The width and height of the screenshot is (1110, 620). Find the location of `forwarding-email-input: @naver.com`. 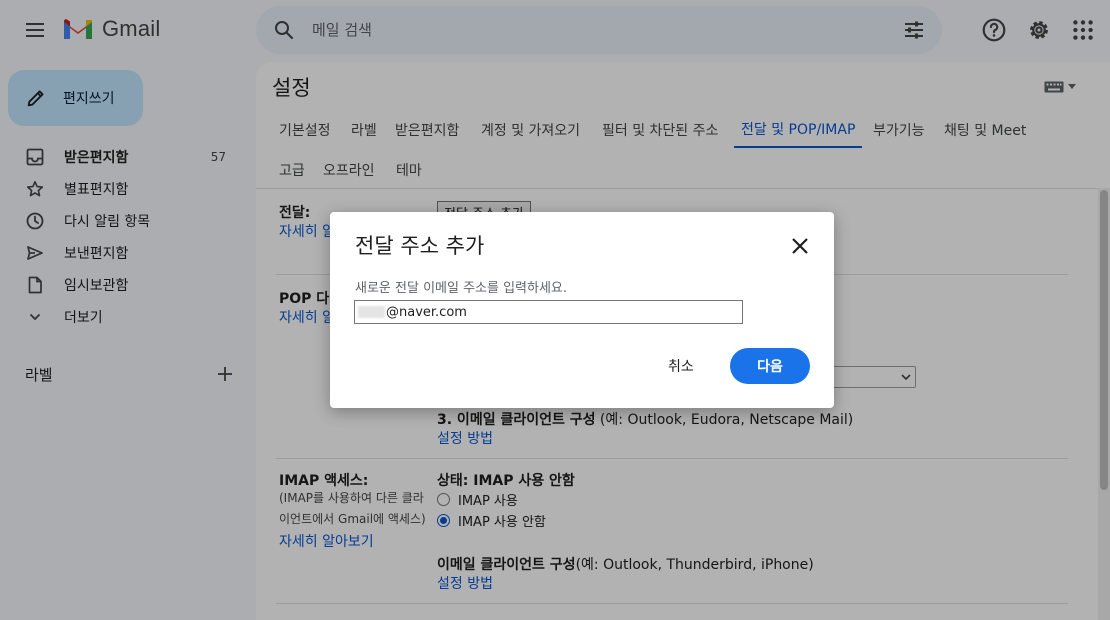

forwarding-email-input: @naver.com is located at coordinates (548, 312).